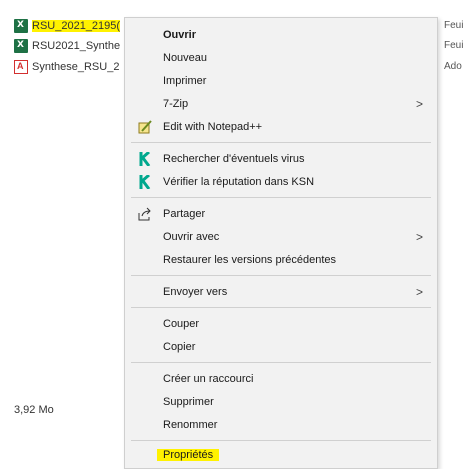 This screenshot has height=469, width=468. I want to click on menu-item-open: Ouvrir, so click(281, 35).